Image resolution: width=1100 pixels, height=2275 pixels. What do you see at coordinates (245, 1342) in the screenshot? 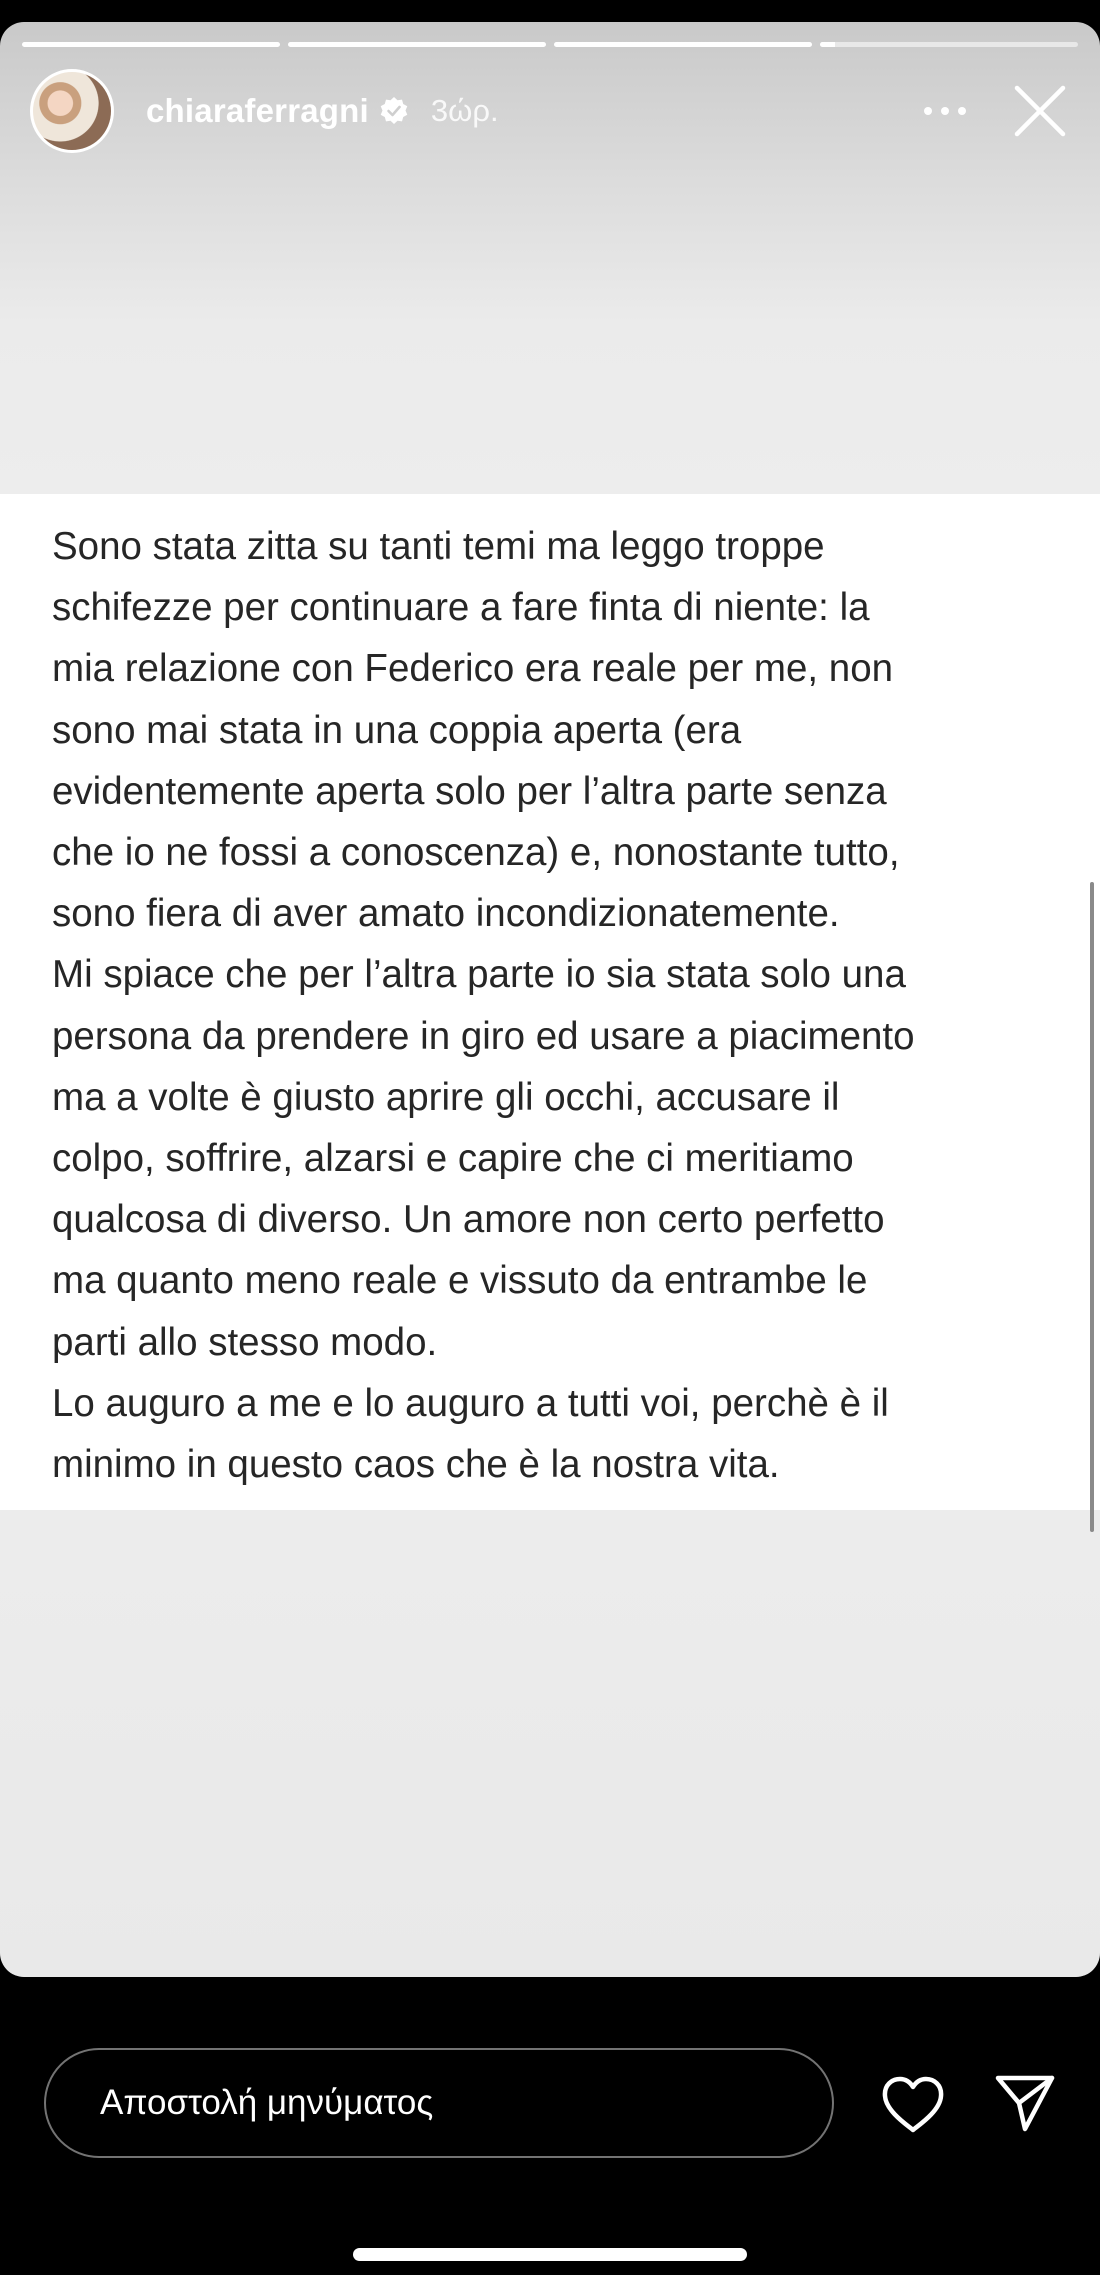
I see `text-line: parti allo stesso modo.` at bounding box center [245, 1342].